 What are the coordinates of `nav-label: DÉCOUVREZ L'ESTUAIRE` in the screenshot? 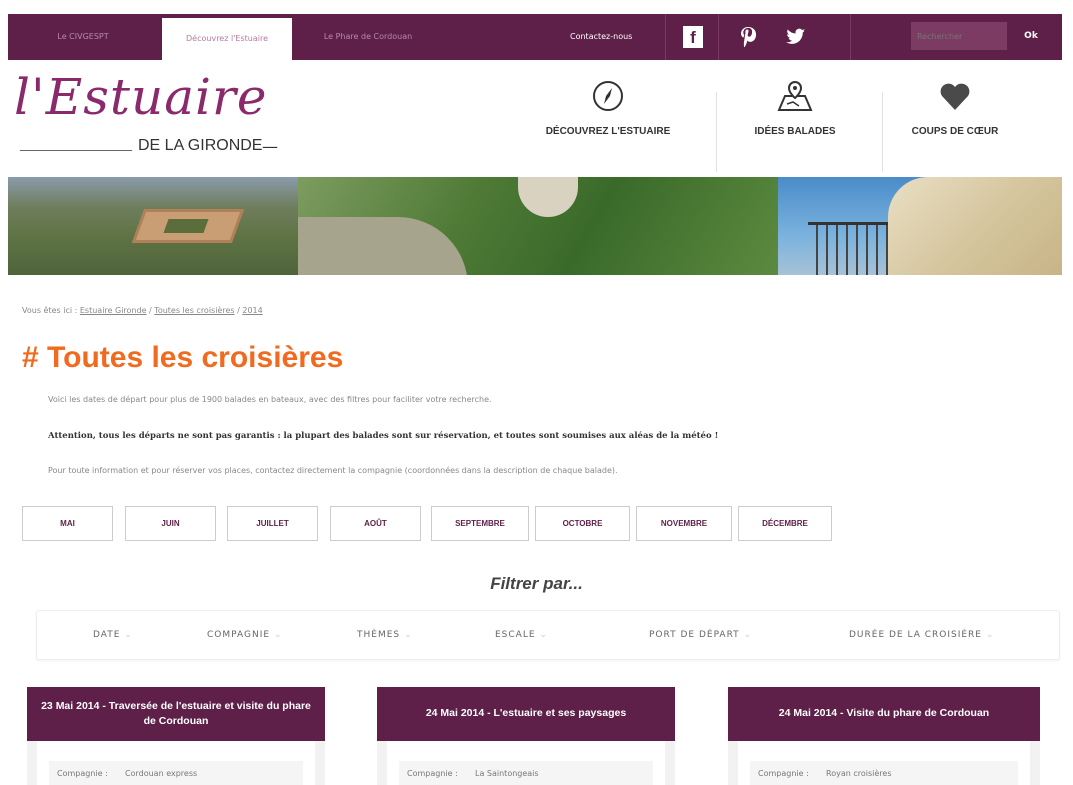 It's located at (608, 131).